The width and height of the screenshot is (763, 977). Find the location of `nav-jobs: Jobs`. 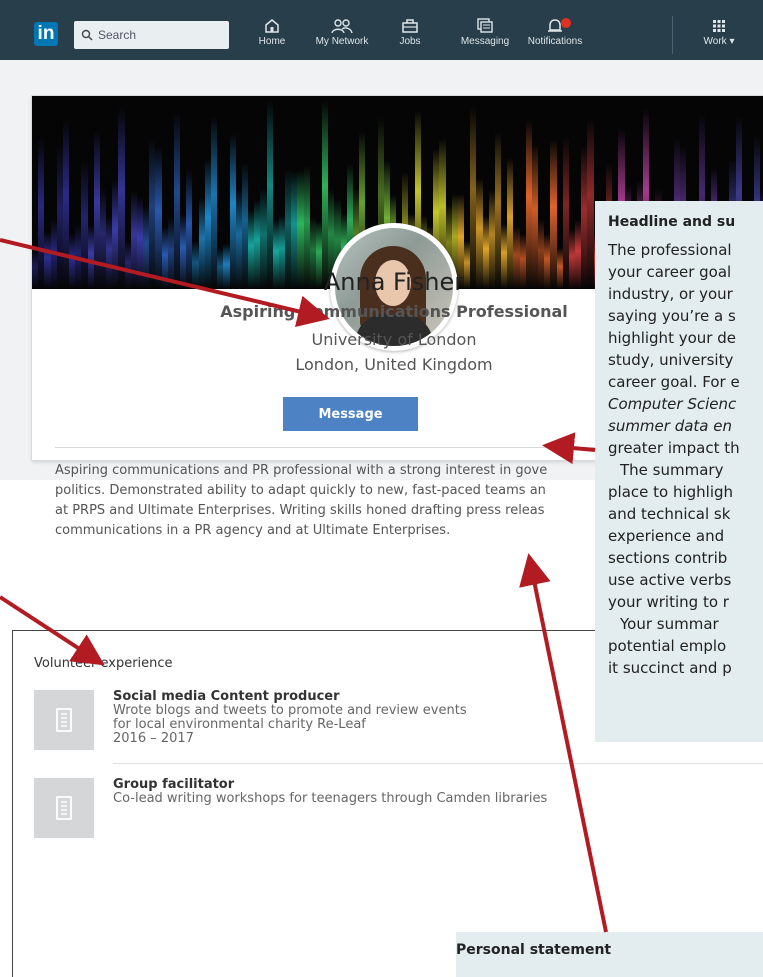

nav-jobs: Jobs is located at coordinates (410, 32).